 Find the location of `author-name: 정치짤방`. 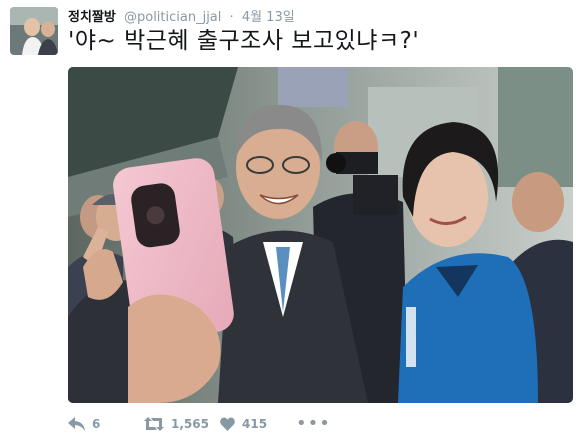

author-name: 정치짤방 is located at coordinates (92, 17).